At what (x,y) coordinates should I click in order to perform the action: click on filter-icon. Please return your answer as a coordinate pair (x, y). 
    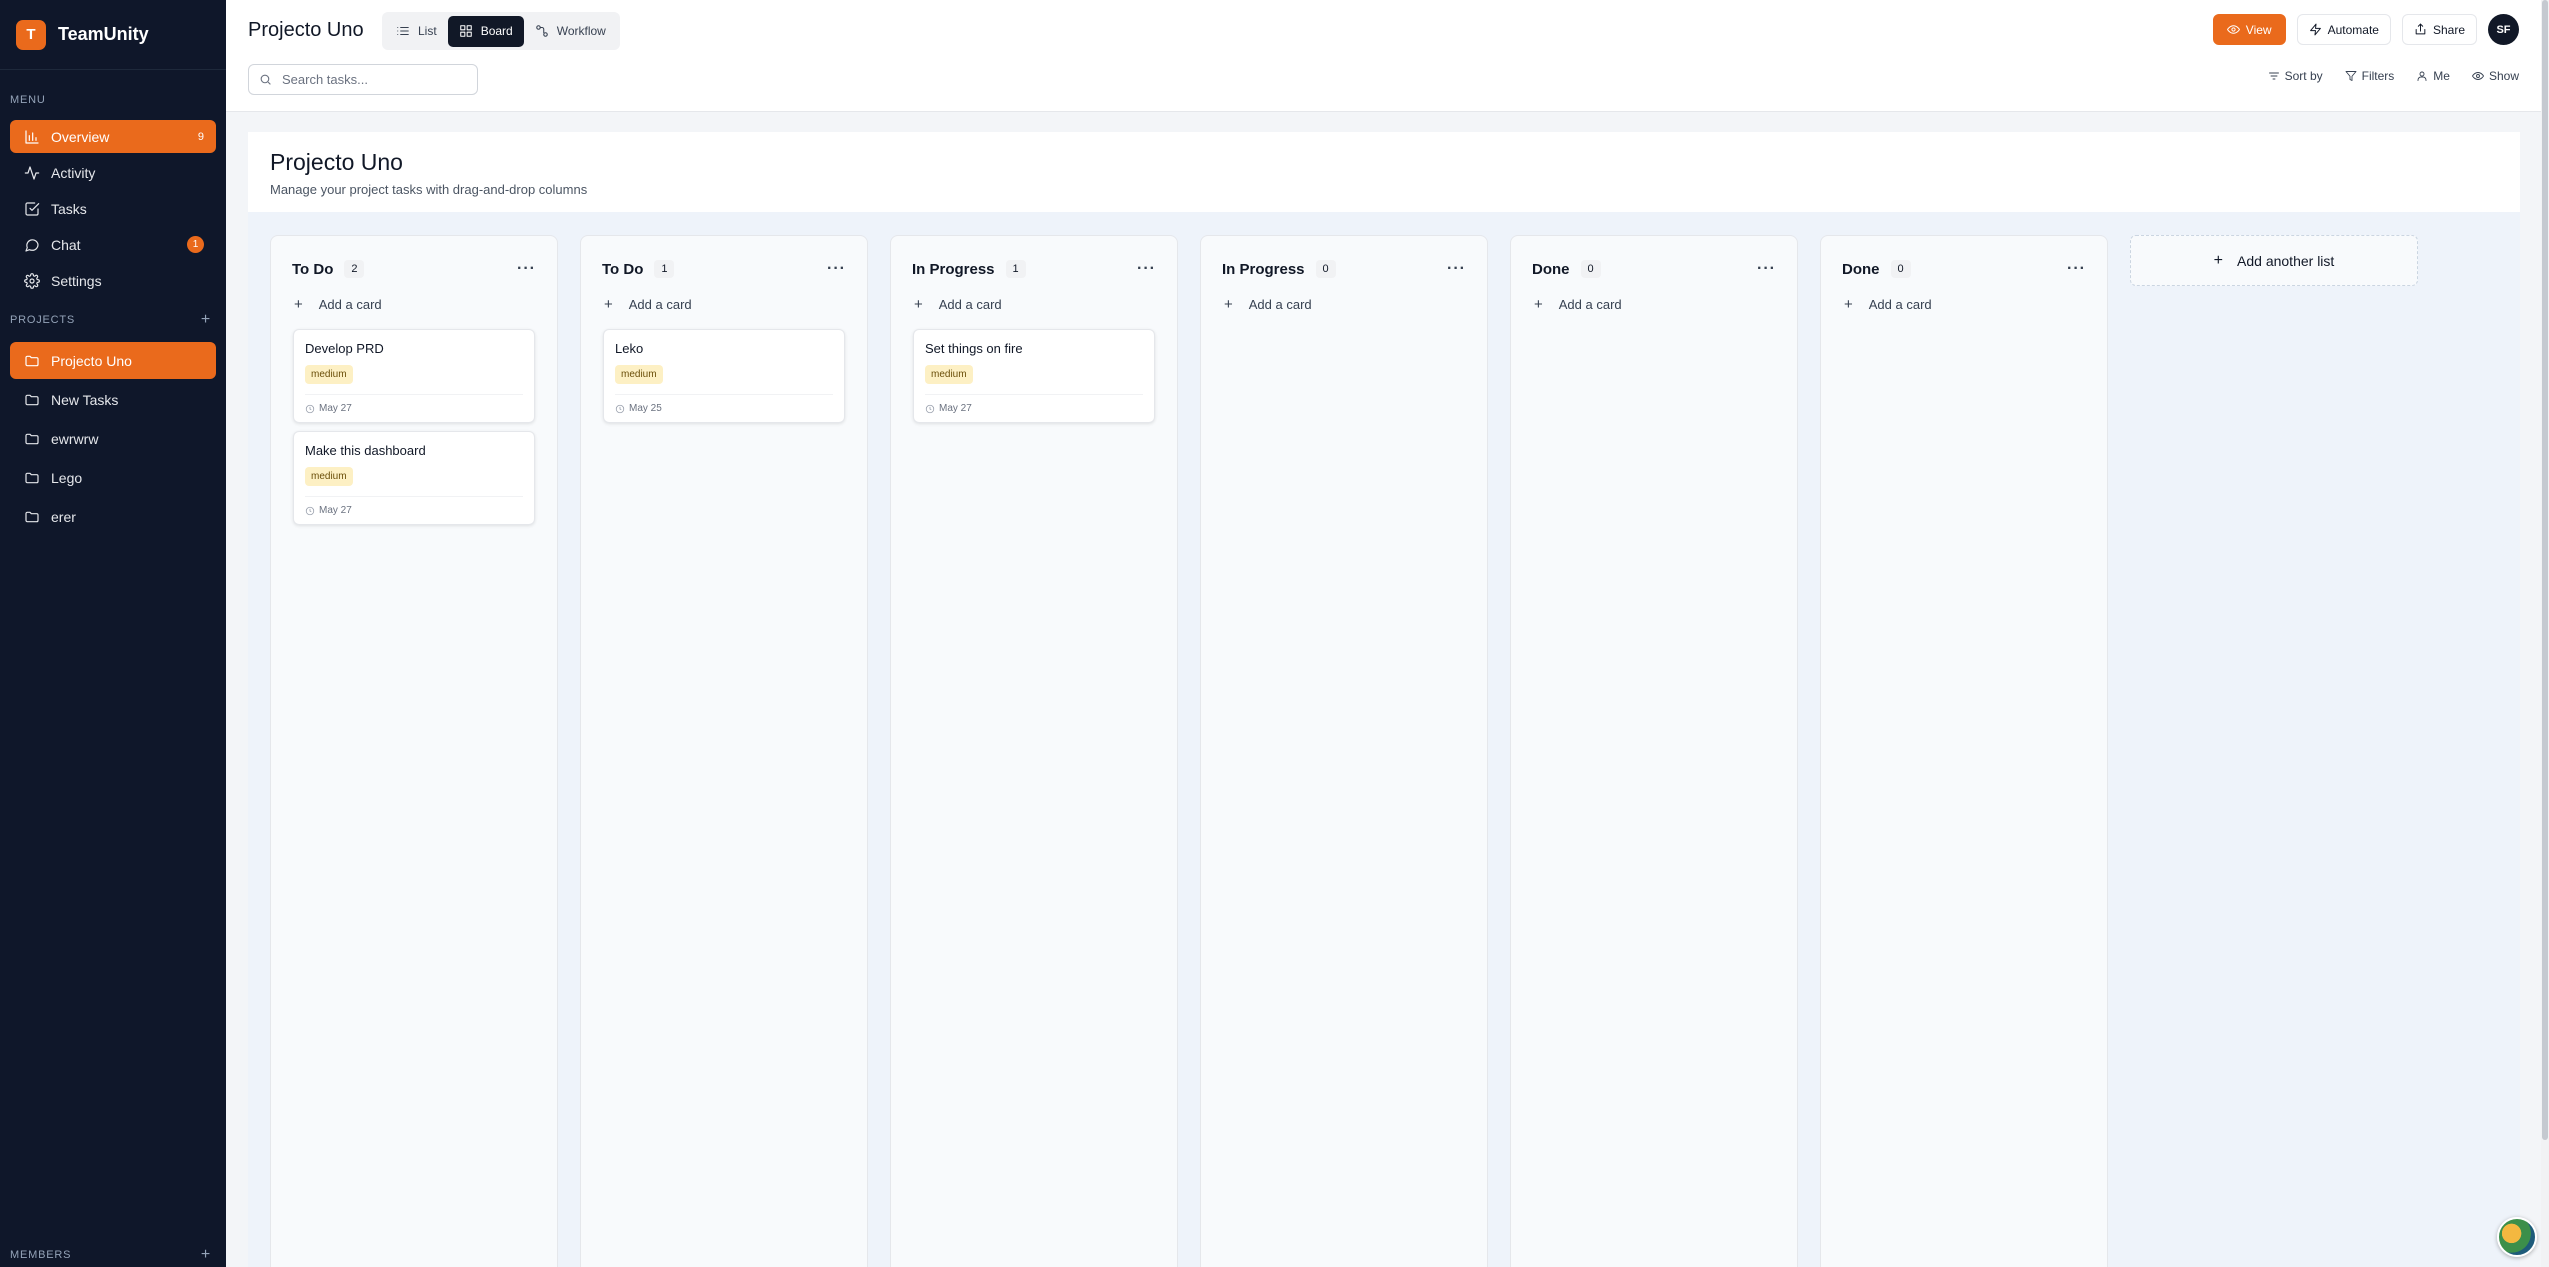
    Looking at the image, I should click on (2351, 76).